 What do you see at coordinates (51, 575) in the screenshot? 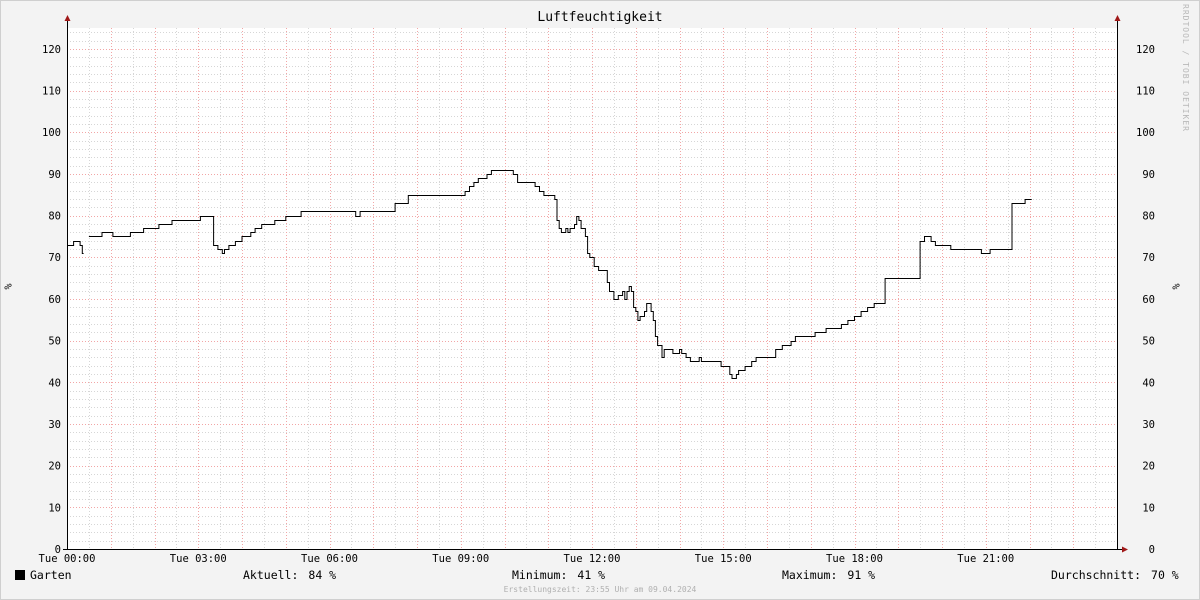
I see `legend-series-label: Garten` at bounding box center [51, 575].